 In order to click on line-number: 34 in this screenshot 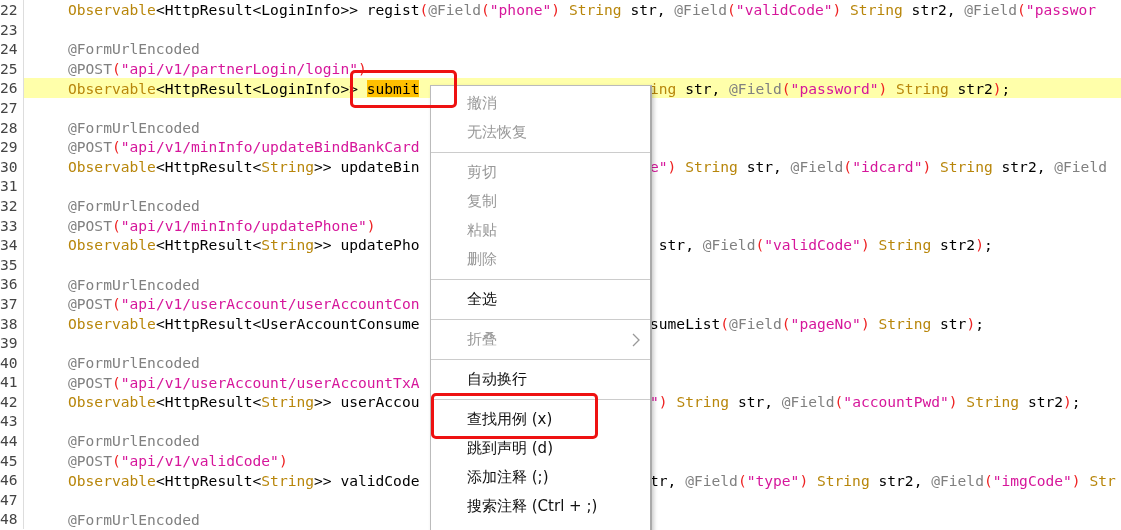, I will do `click(12, 245)`.